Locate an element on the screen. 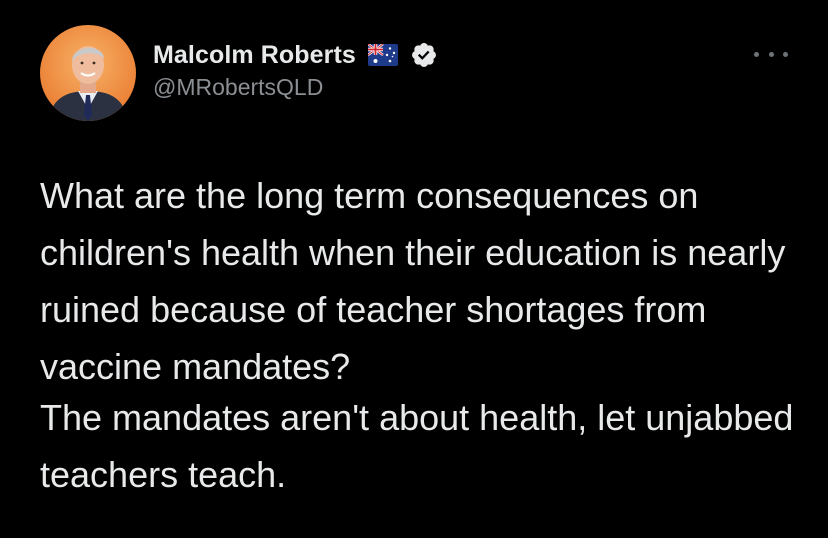 The height and width of the screenshot is (538, 828). more-options-icon is located at coordinates (771, 54).